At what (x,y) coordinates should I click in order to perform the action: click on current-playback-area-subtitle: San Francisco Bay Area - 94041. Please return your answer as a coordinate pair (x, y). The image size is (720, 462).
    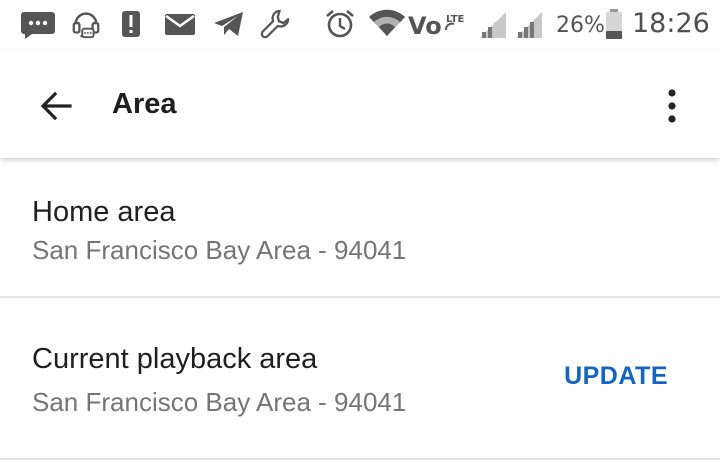
    Looking at the image, I should click on (219, 402).